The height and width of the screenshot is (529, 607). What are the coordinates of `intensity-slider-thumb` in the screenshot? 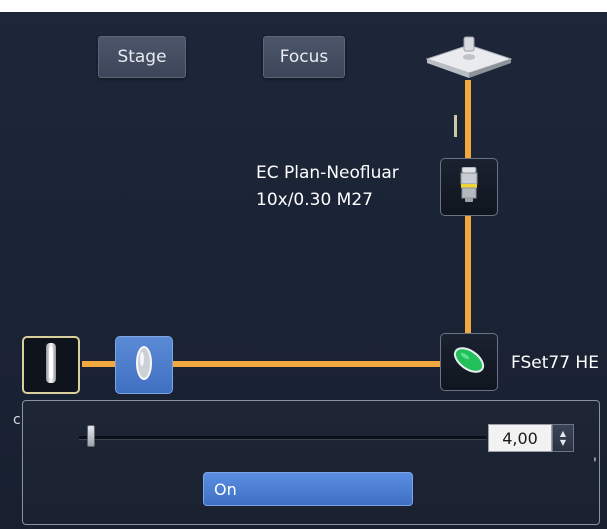 It's located at (91, 436).